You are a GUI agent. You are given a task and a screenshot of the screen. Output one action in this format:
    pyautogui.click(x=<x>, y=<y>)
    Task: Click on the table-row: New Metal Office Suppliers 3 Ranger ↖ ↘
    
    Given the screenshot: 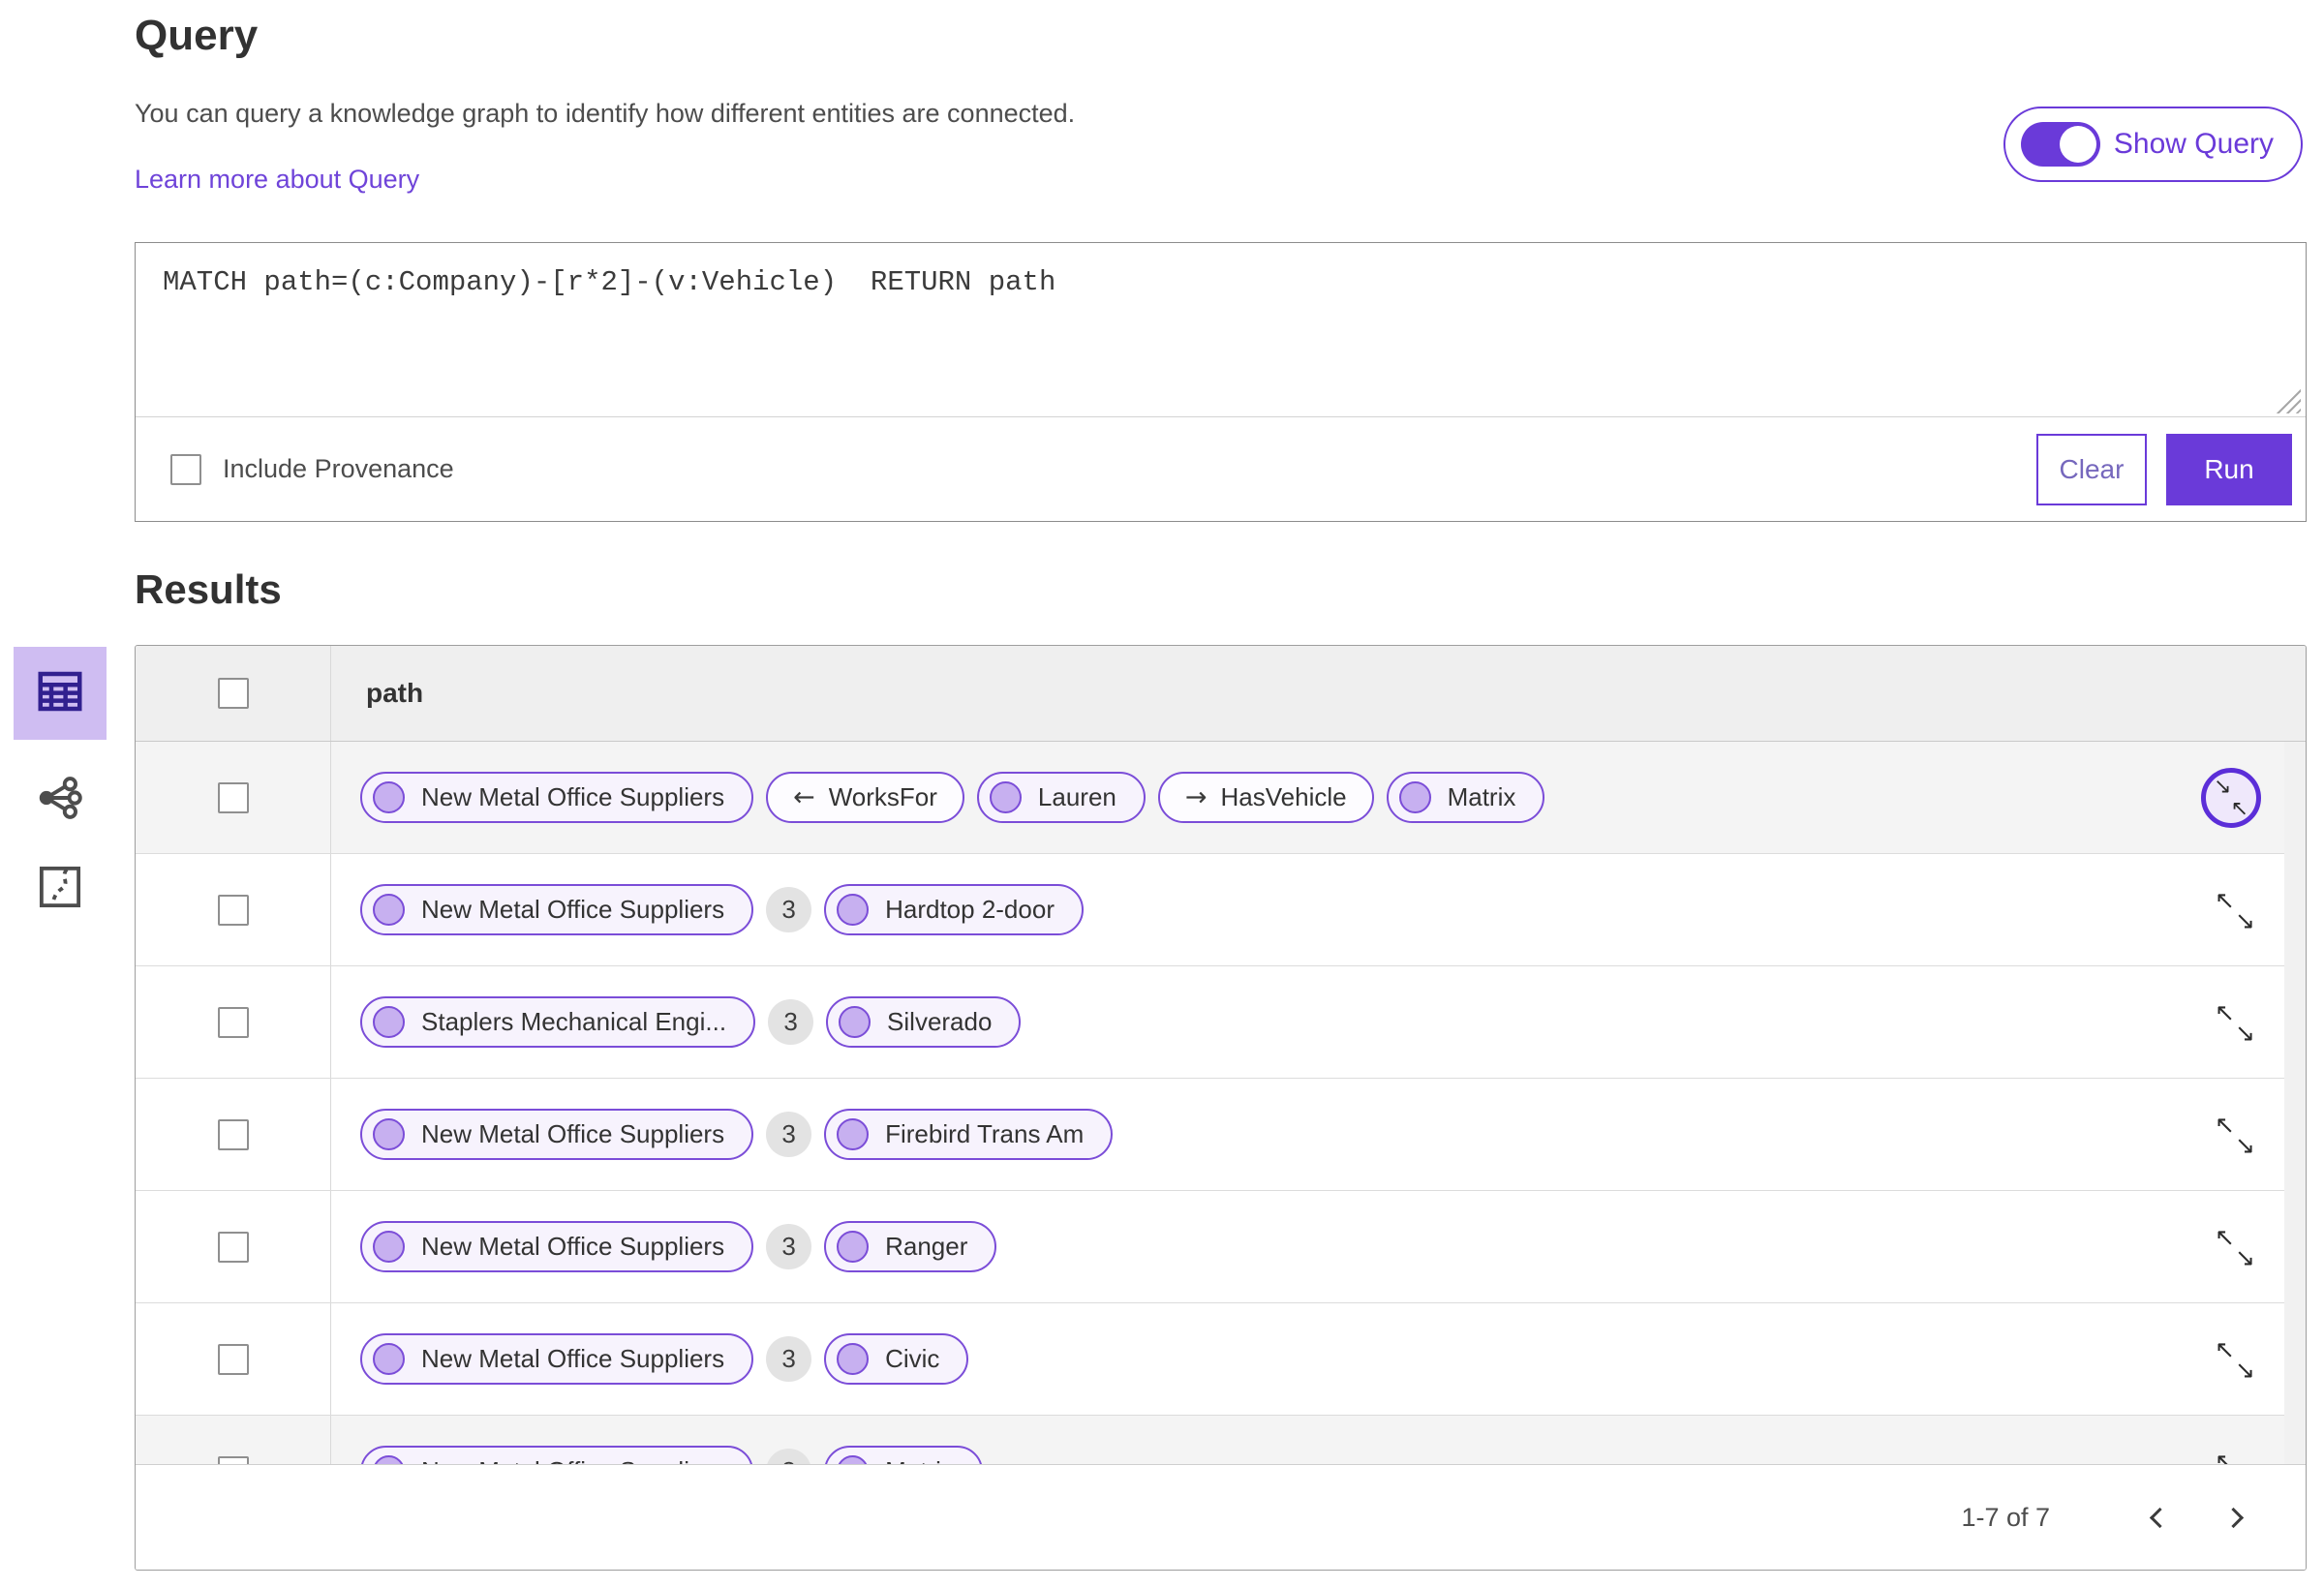 What is the action you would take?
    pyautogui.click(x=1221, y=1247)
    